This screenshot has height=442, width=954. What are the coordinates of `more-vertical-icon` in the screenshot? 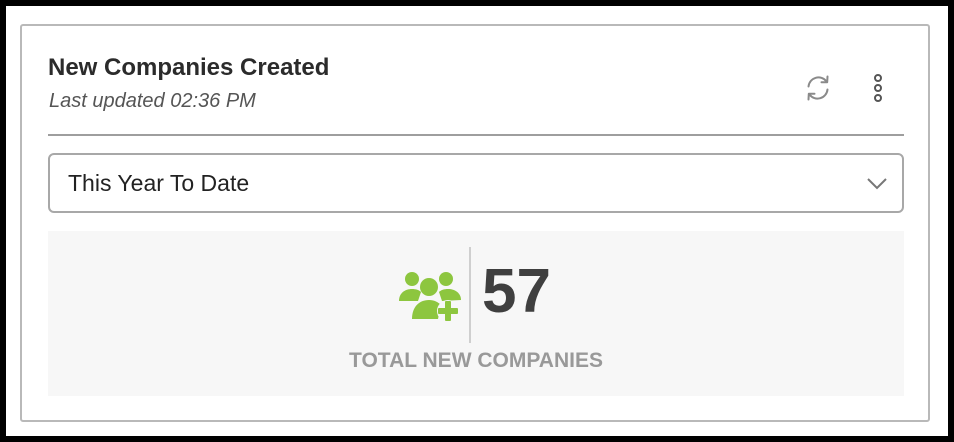 It's located at (878, 88).